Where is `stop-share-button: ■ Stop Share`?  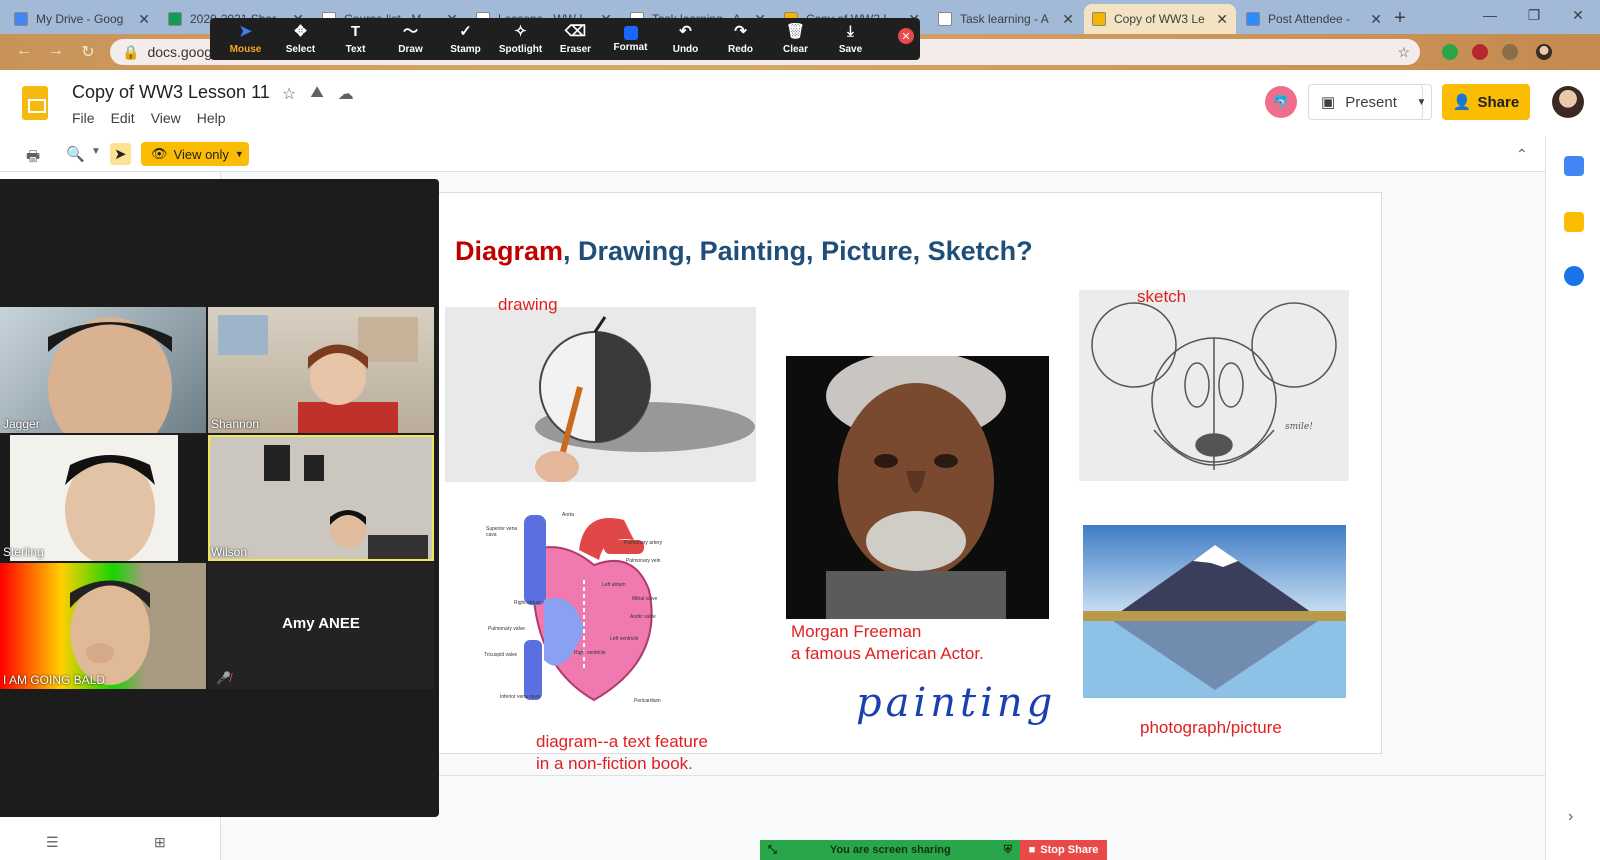 stop-share-button: ■ Stop Share is located at coordinates (1063, 850).